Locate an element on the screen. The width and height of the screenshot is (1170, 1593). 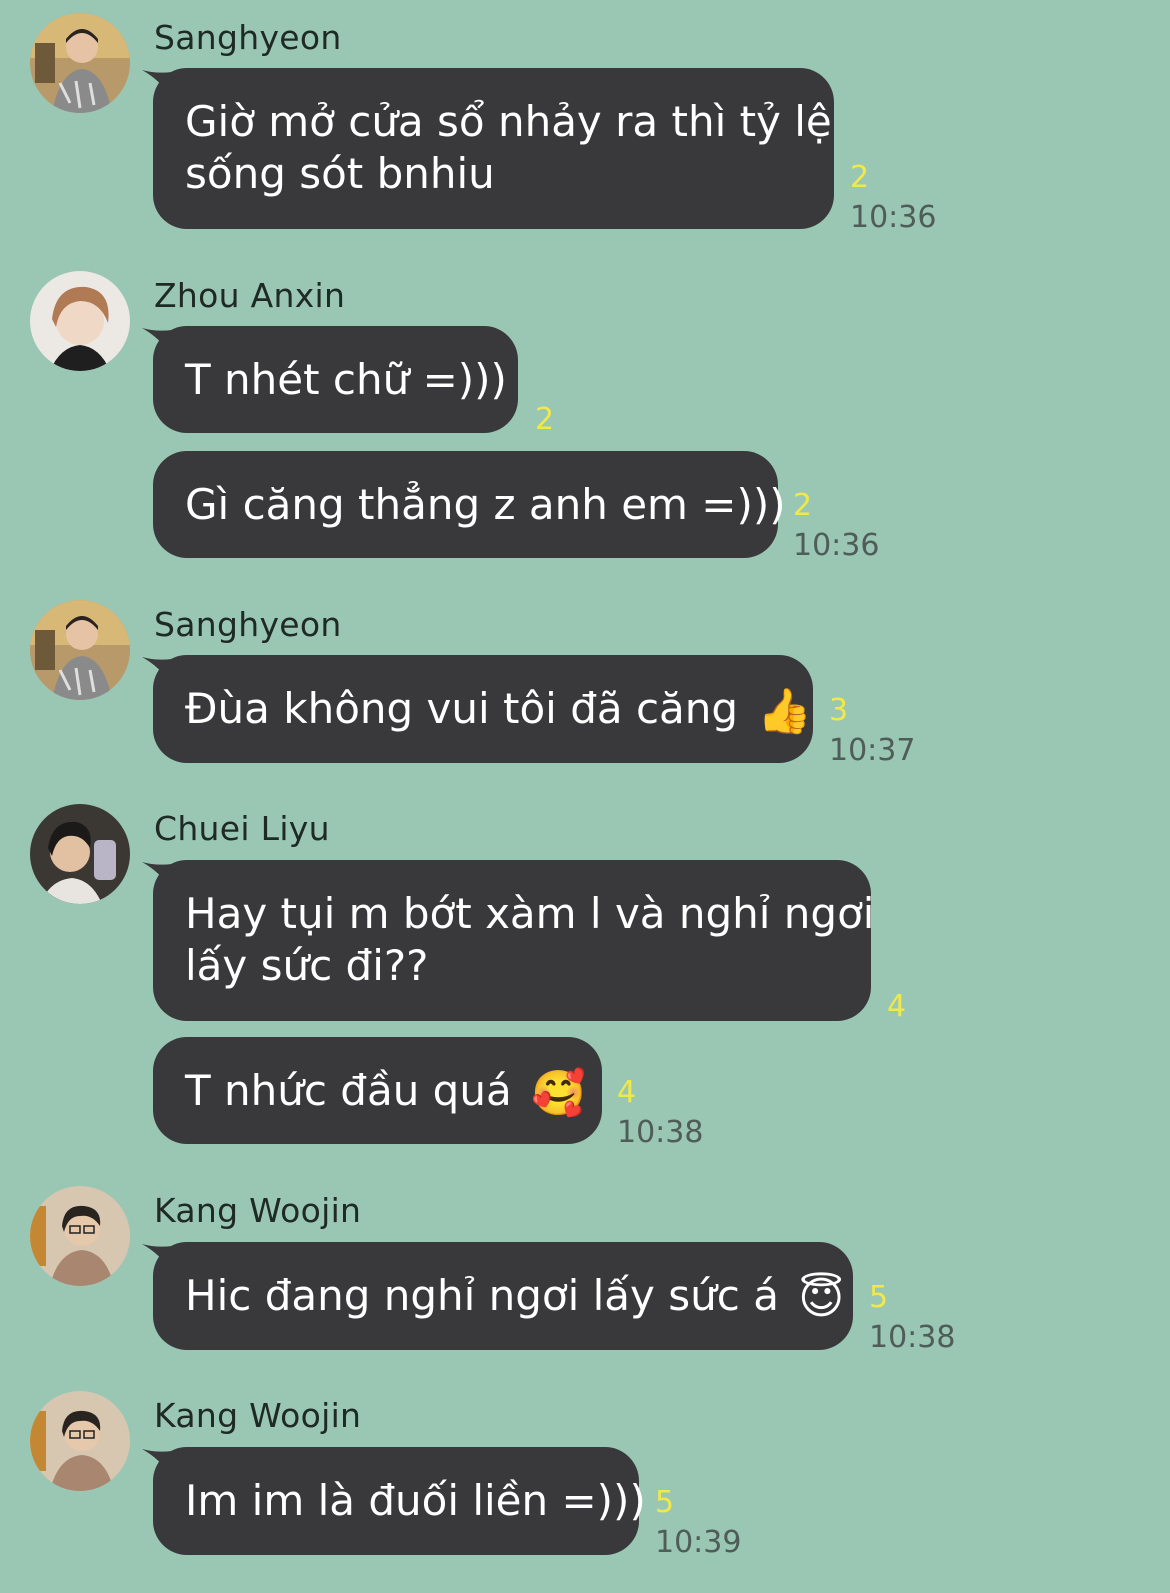
message-text-line: Hic đang nghỉ ngơi lấy sức á 😇 is located at coordinates (514, 1297).